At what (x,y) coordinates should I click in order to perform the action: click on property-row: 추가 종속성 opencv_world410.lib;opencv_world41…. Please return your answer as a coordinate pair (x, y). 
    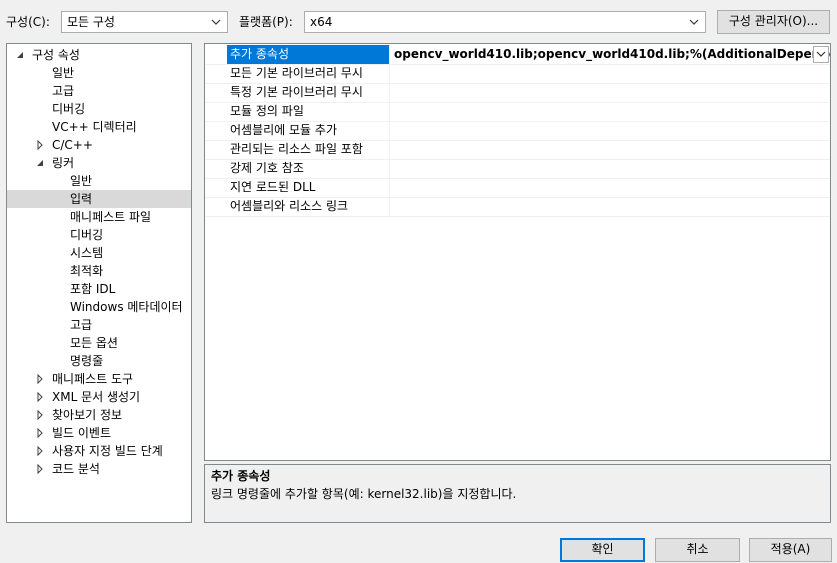
    Looking at the image, I should click on (517, 55).